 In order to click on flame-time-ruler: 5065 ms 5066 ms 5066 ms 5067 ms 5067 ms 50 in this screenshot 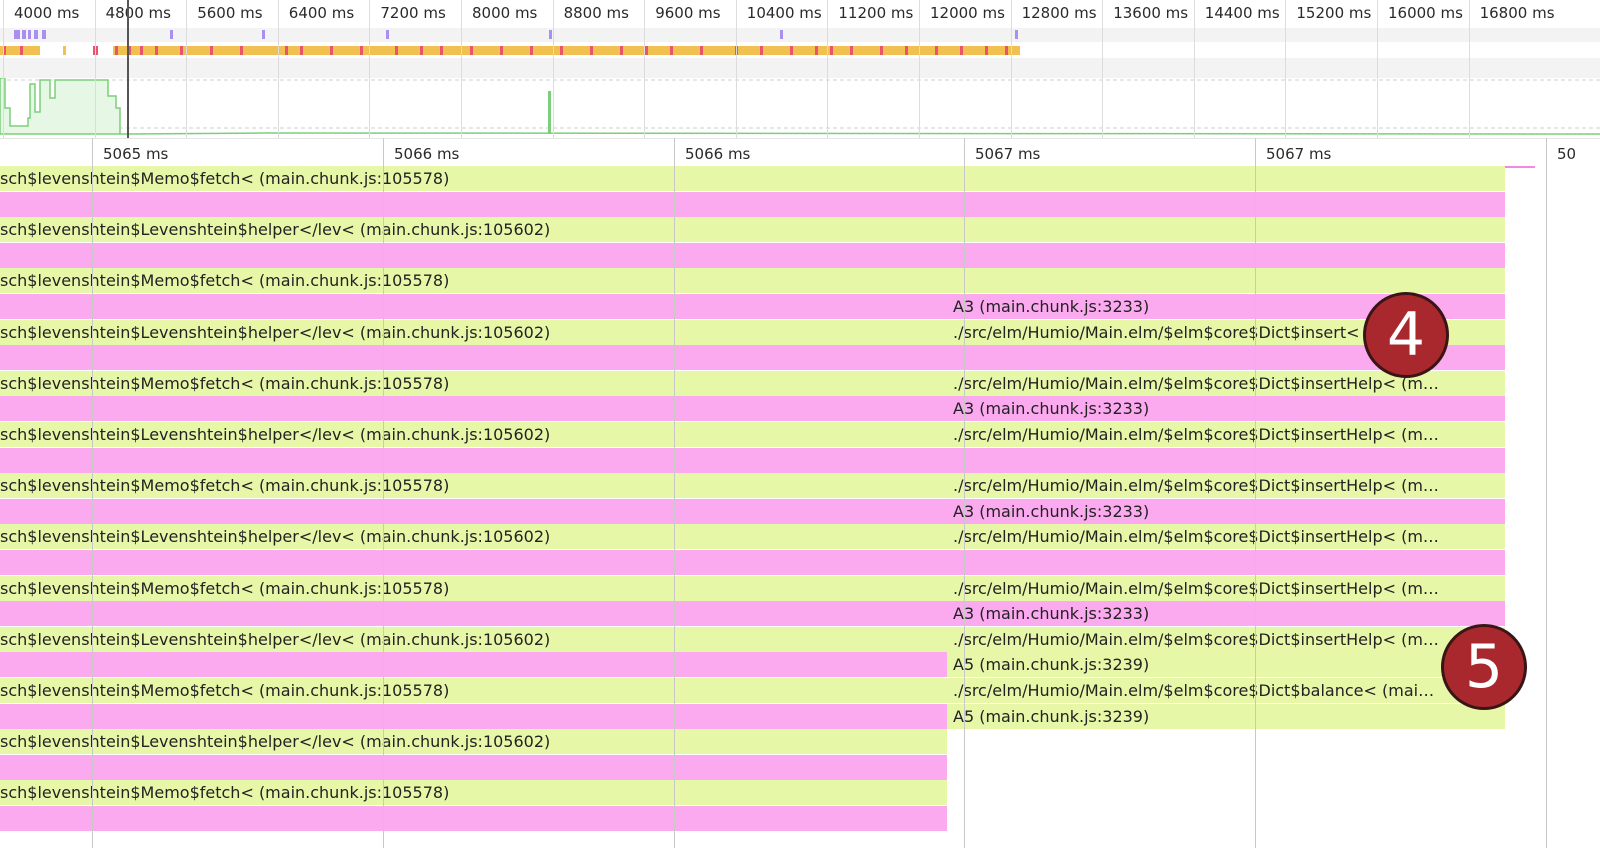, I will do `click(800, 152)`.